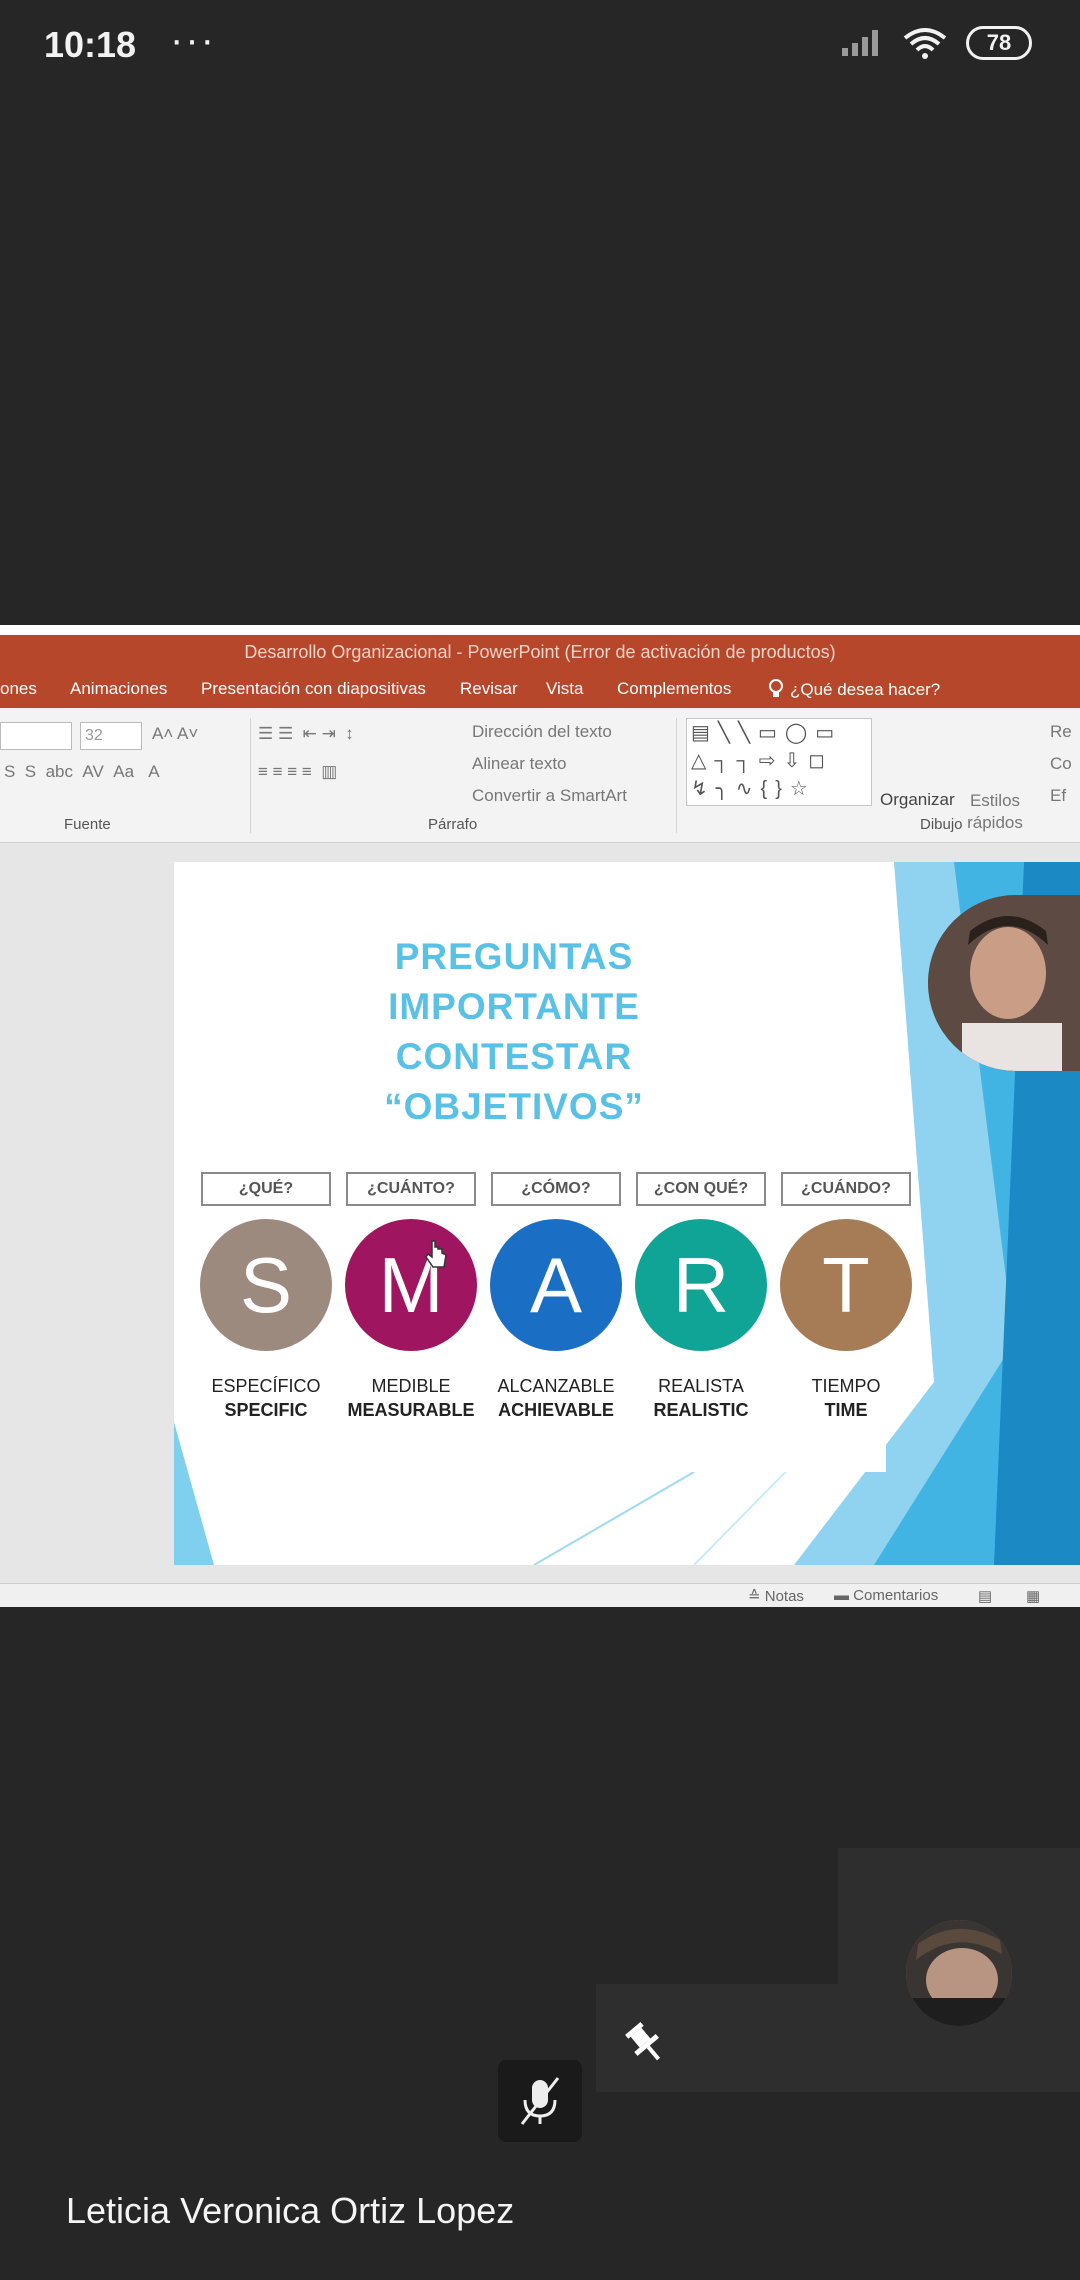 The image size is (1080, 2280). Describe the element at coordinates (290, 2210) in the screenshot. I see `participant-name: Leticia Veronica Ortiz Lopez` at that location.